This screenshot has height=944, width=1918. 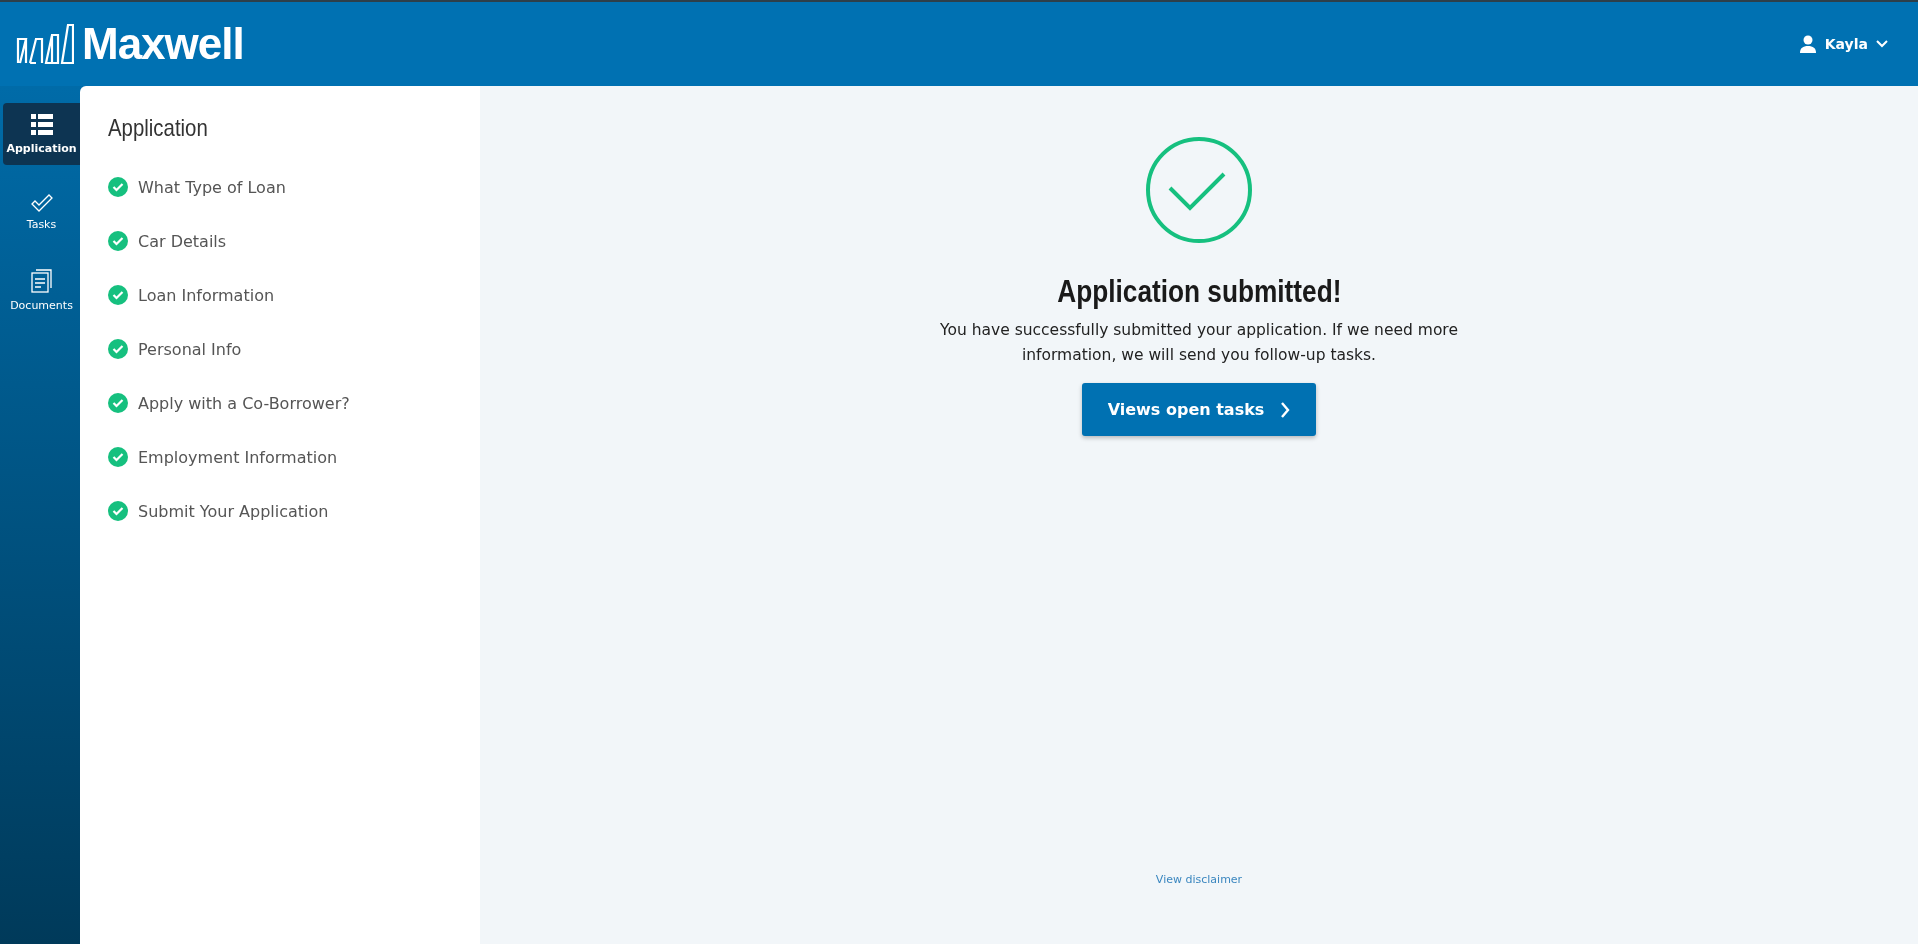 What do you see at coordinates (1199, 190) in the screenshot?
I see `success-check-icon` at bounding box center [1199, 190].